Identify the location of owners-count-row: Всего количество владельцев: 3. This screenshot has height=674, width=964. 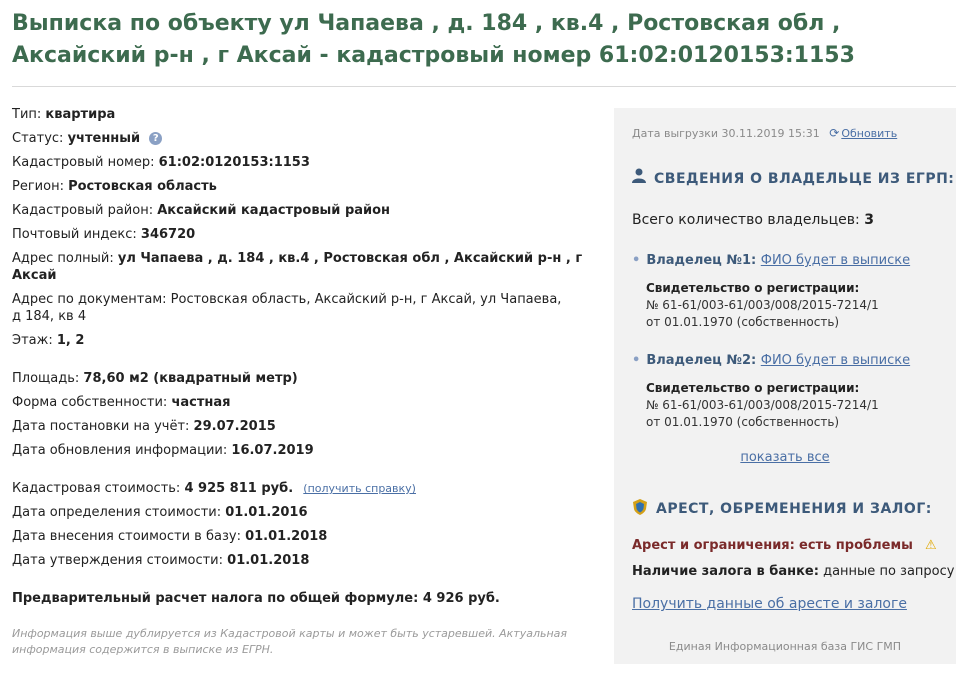
(753, 220).